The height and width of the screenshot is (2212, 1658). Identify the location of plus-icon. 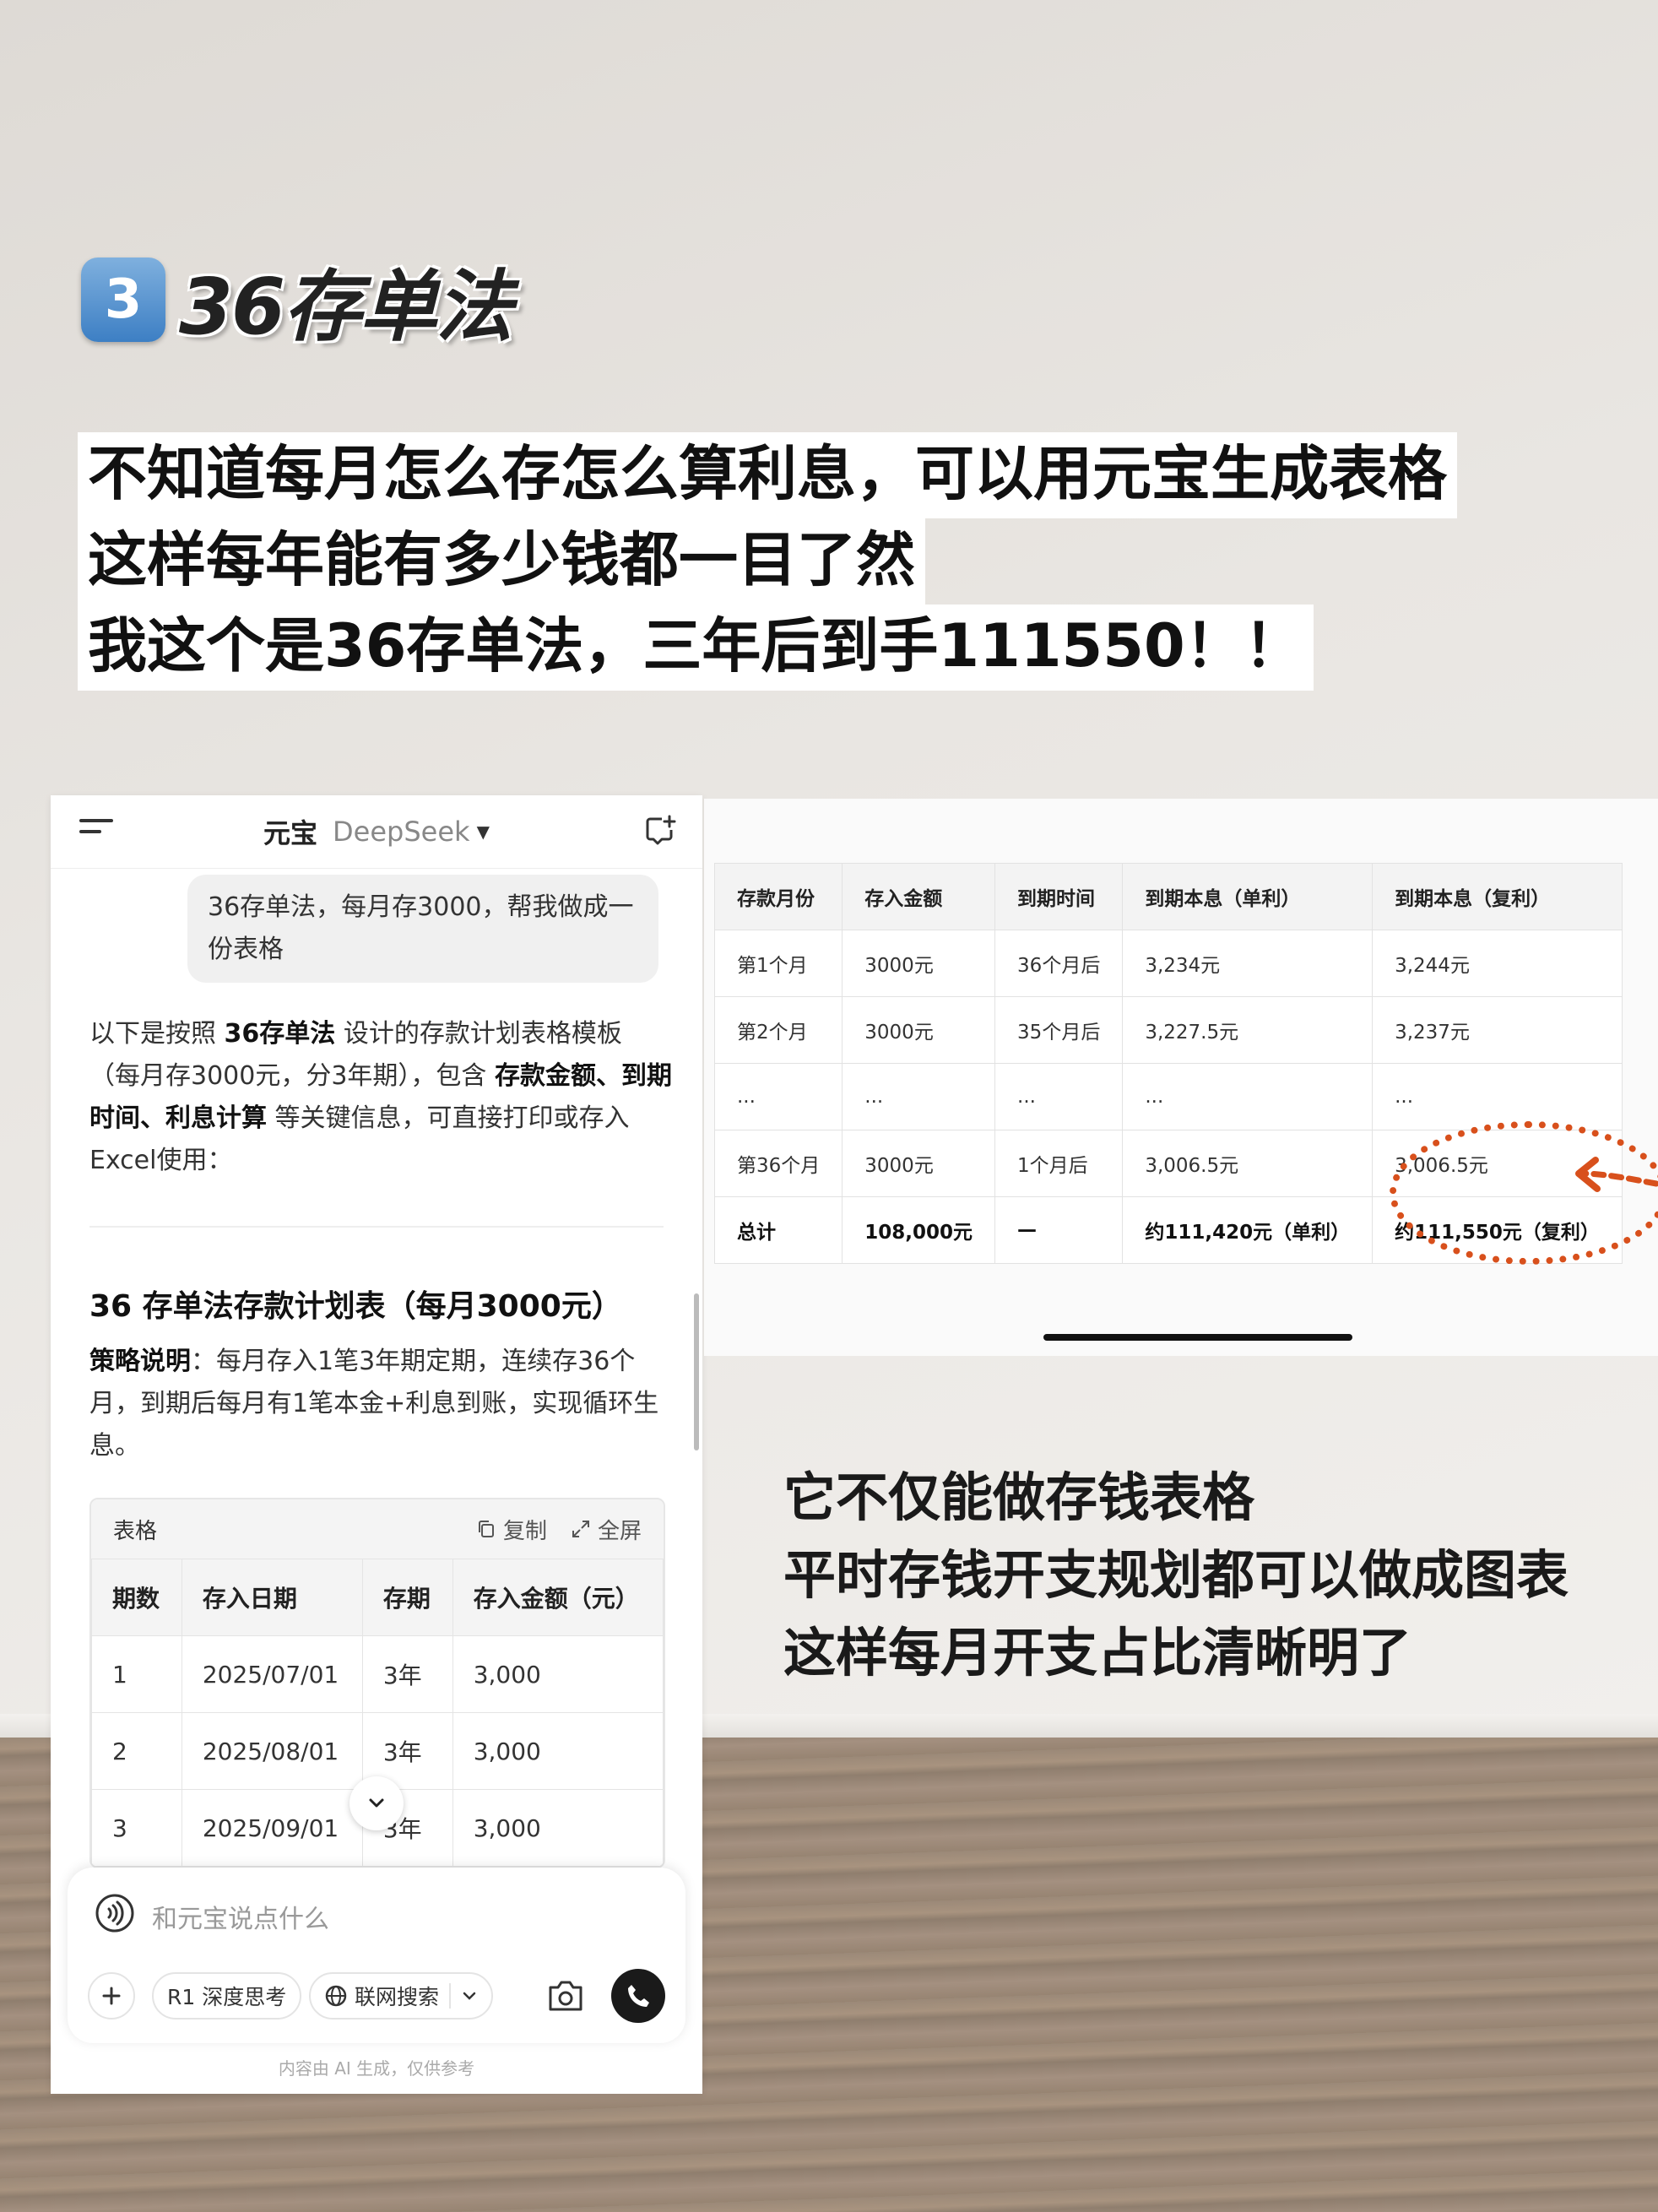
(111, 1996).